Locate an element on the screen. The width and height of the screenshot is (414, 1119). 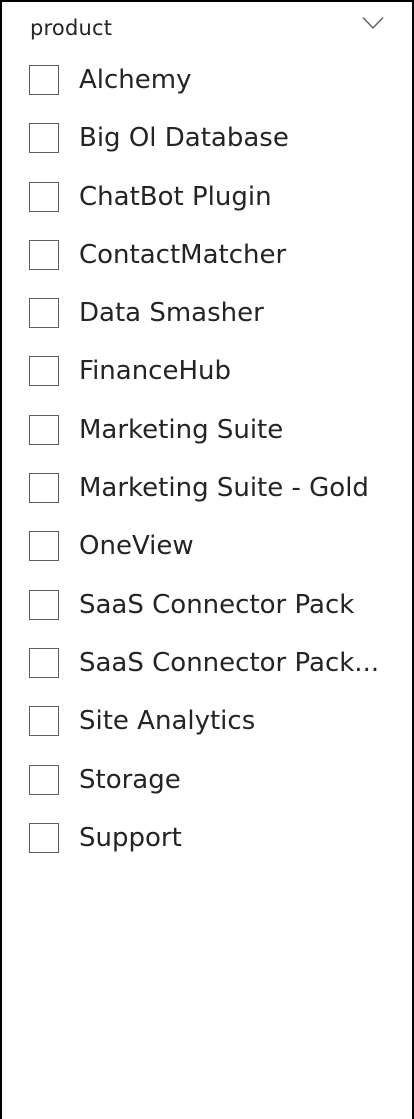
slicer-item-label: Alchemy is located at coordinates (135, 80).